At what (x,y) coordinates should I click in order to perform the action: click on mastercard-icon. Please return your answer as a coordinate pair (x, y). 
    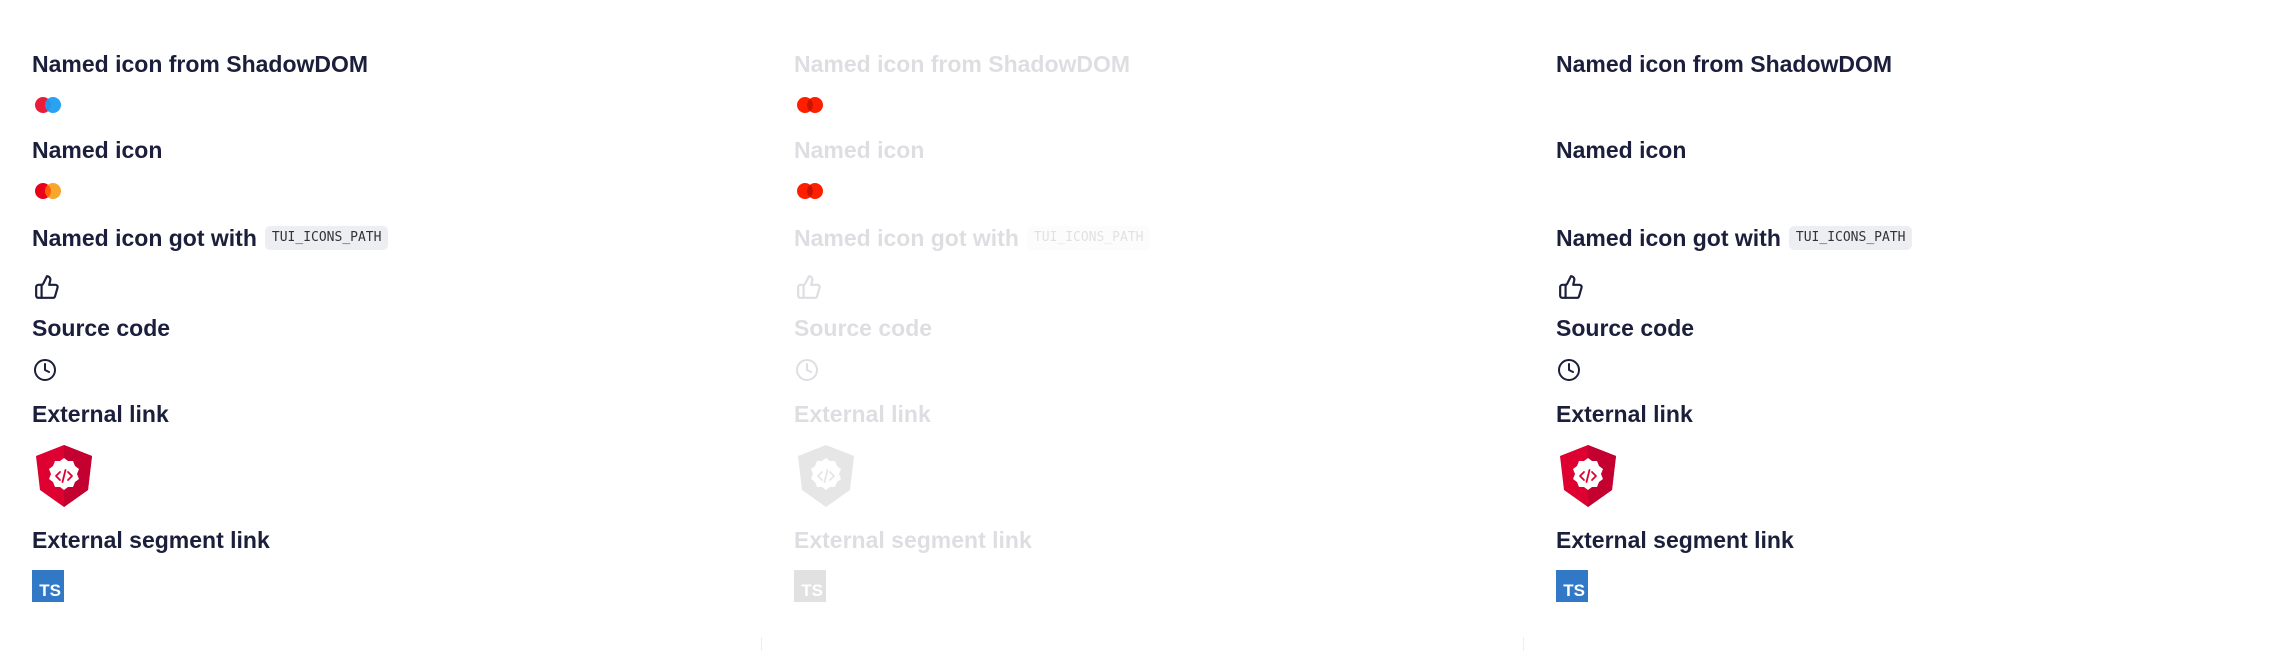
    Looking at the image, I should click on (48, 191).